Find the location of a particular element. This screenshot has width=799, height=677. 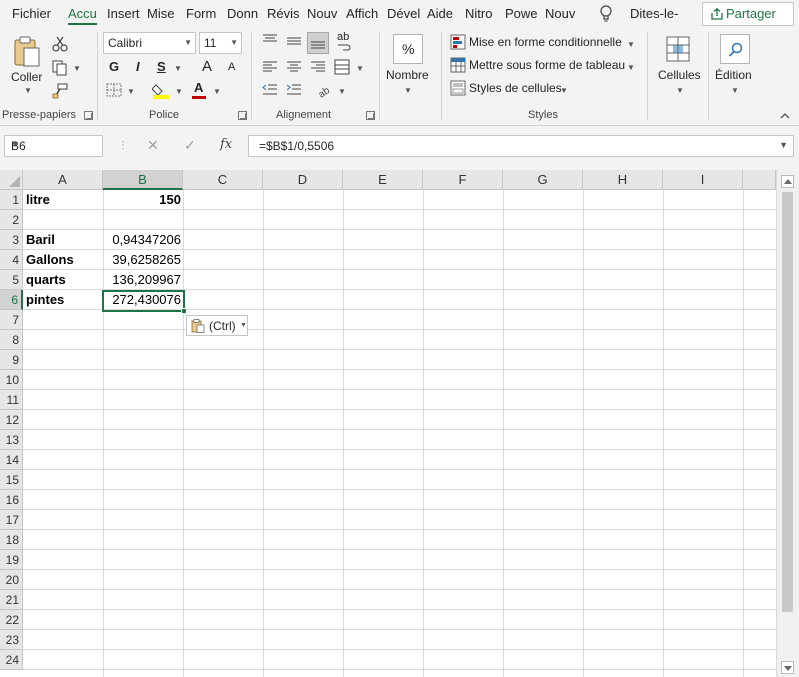

column-header-c: C is located at coordinates (223, 180).